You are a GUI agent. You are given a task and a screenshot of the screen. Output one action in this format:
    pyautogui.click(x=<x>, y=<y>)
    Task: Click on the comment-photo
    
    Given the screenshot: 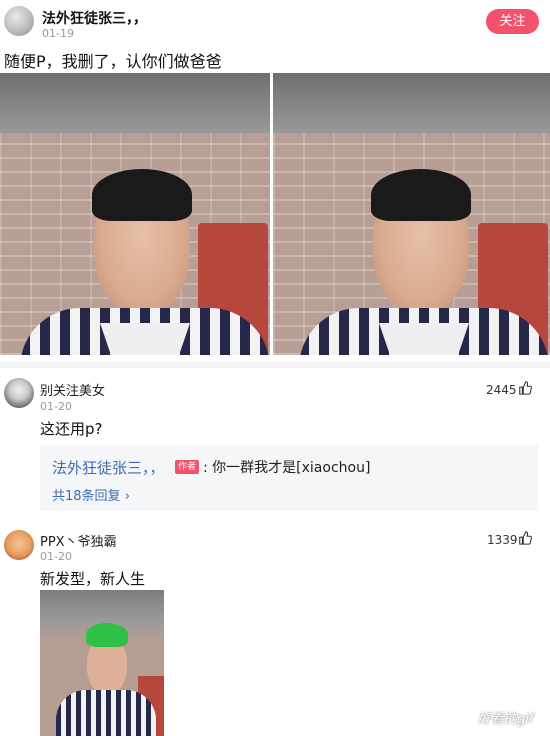 What is the action you would take?
    pyautogui.click(x=102, y=663)
    